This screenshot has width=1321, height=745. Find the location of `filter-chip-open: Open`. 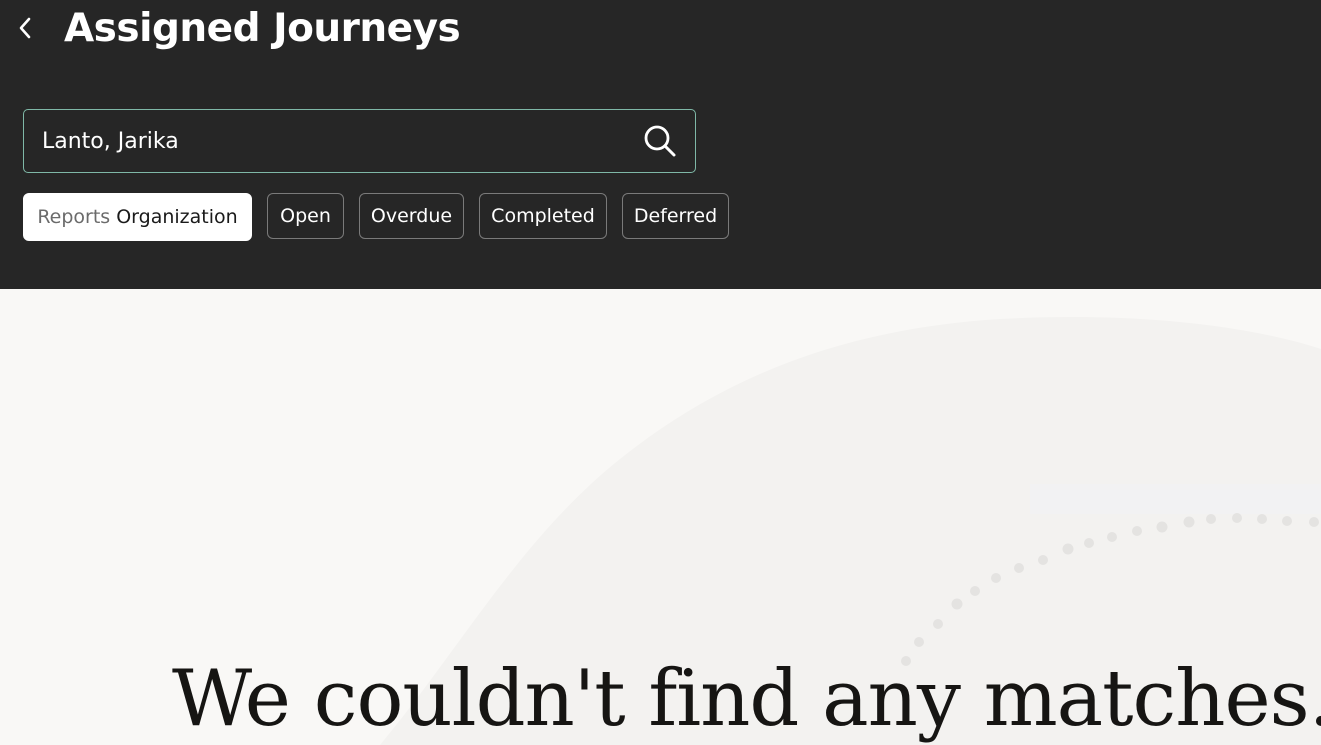

filter-chip-open: Open is located at coordinates (305, 216).